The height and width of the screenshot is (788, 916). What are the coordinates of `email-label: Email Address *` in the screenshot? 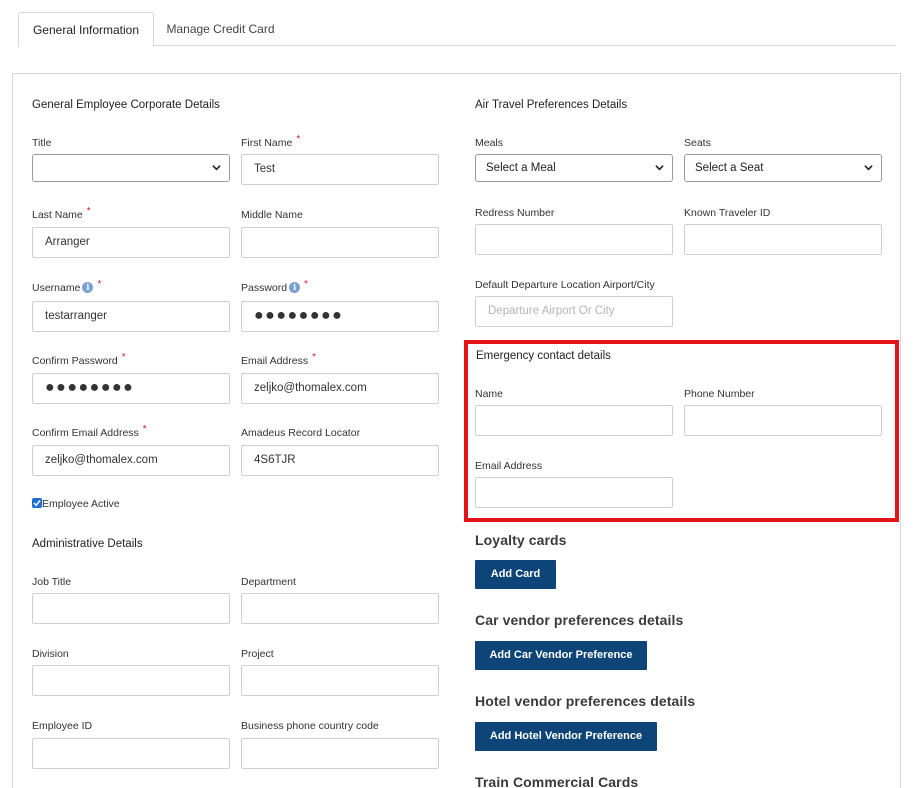 It's located at (279, 359).